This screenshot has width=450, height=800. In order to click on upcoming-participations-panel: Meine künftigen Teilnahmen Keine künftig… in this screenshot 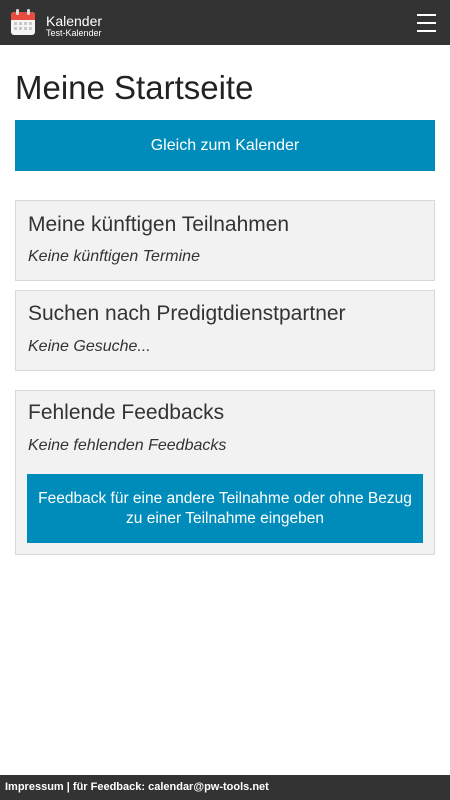, I will do `click(225, 240)`.